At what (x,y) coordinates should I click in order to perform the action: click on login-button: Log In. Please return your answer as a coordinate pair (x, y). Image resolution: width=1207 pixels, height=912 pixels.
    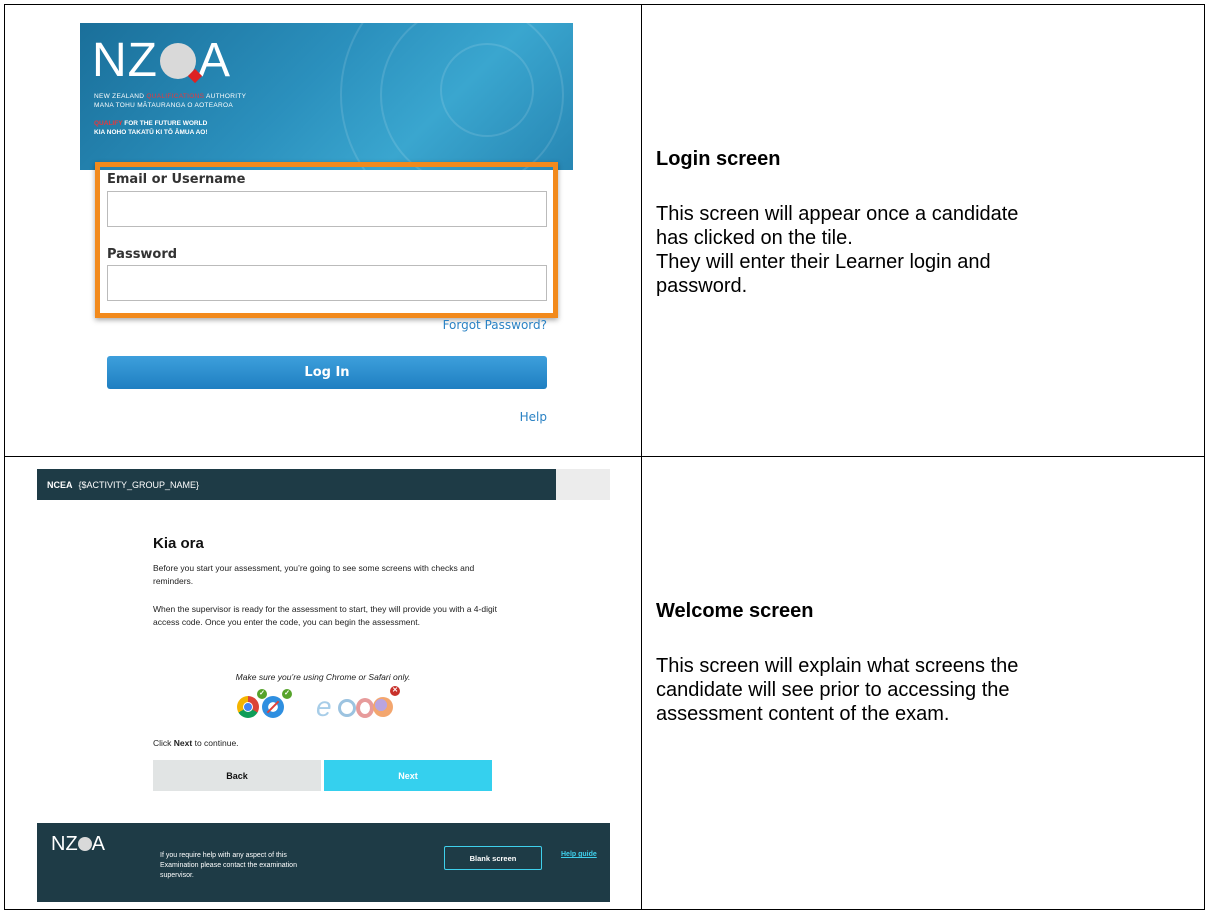
    Looking at the image, I should click on (327, 372).